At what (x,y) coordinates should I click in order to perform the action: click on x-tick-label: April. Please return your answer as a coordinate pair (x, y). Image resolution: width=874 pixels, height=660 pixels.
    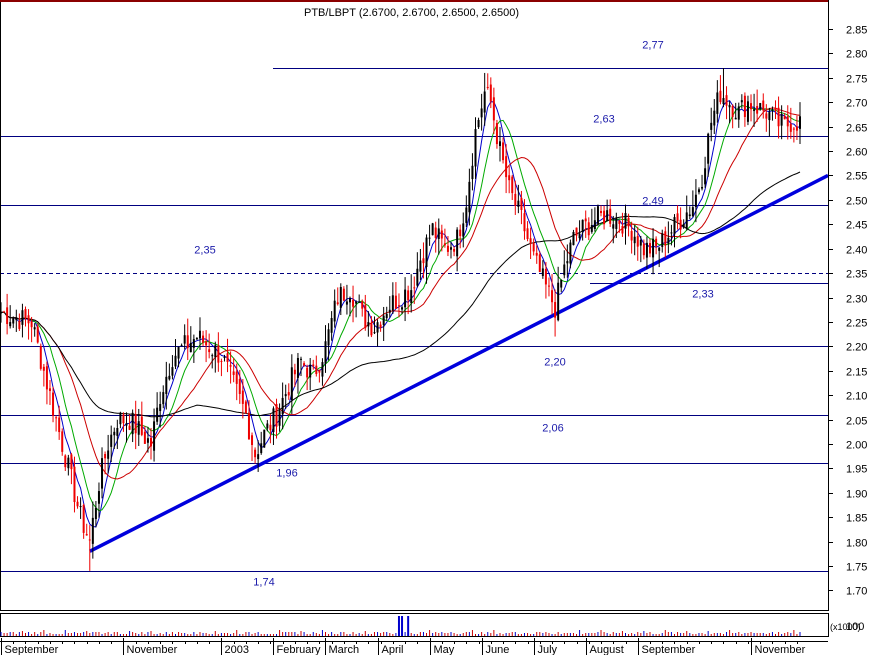
    Looking at the image, I should click on (393, 649).